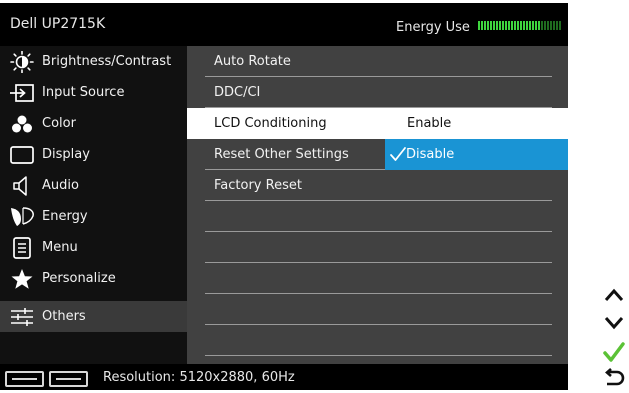  What do you see at coordinates (22, 279) in the screenshot?
I see `star-icon` at bounding box center [22, 279].